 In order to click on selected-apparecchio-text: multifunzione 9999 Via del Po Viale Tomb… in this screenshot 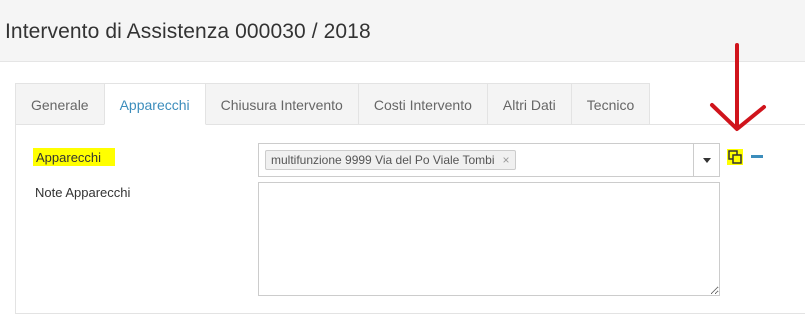, I will do `click(383, 160)`.